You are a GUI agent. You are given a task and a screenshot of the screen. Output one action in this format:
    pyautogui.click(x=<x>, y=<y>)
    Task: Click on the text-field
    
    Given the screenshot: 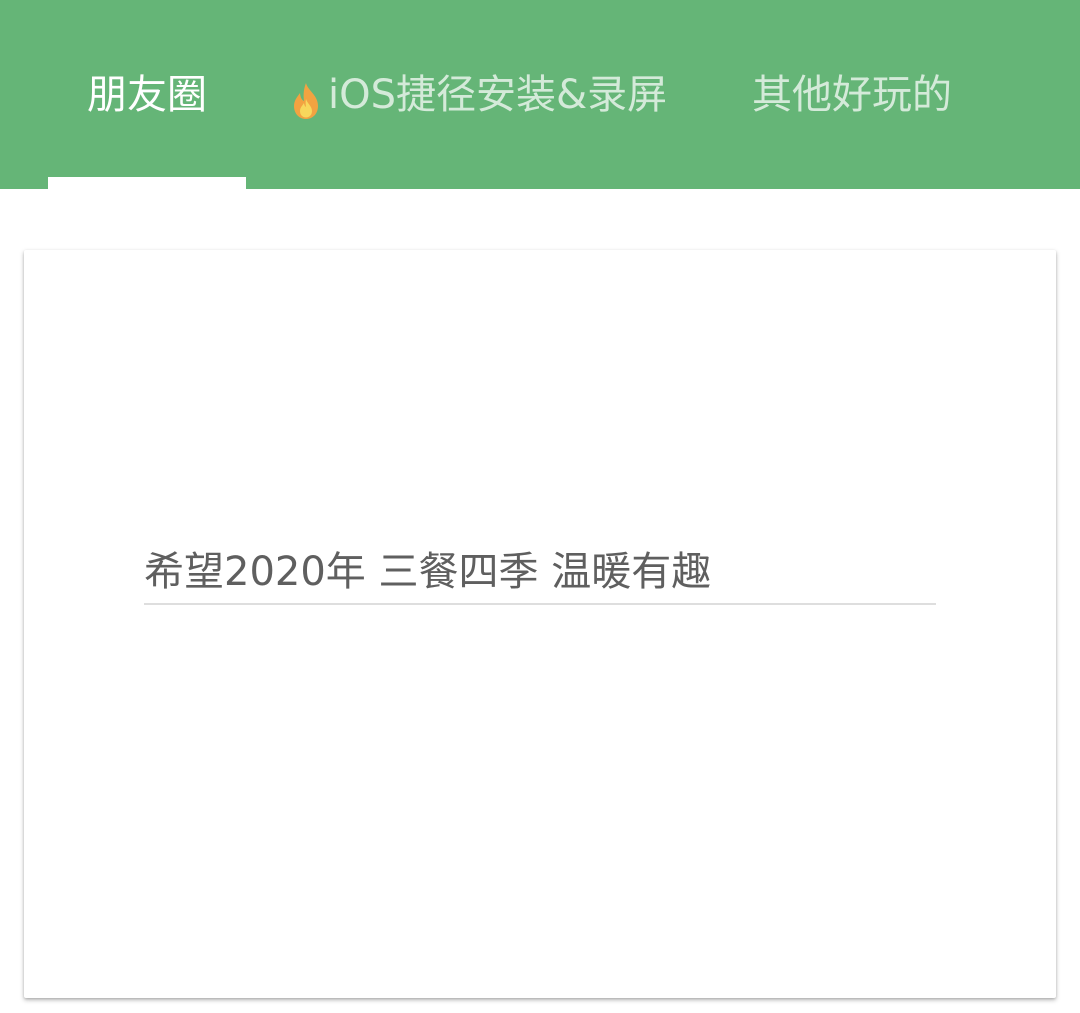 What is the action you would take?
    pyautogui.click(x=540, y=570)
    